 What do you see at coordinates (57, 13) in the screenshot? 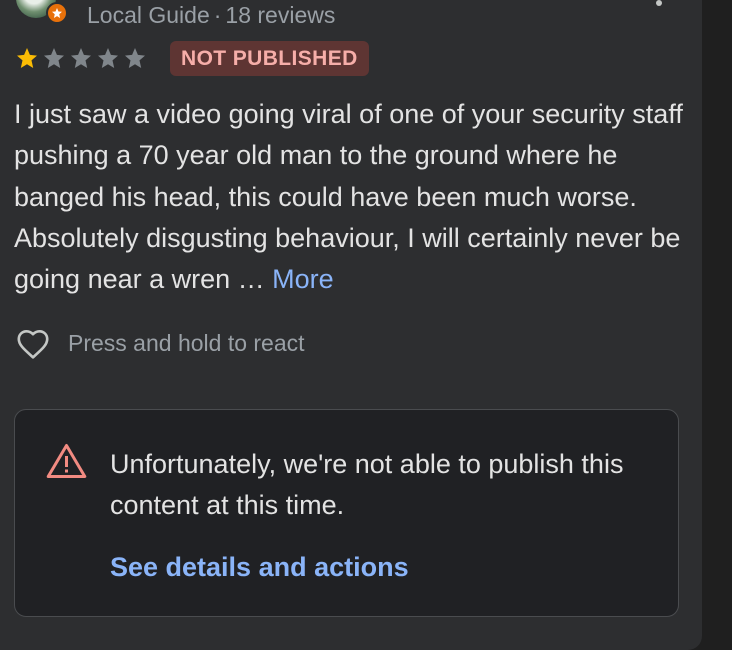
I see `local-guide-badge-icon` at bounding box center [57, 13].